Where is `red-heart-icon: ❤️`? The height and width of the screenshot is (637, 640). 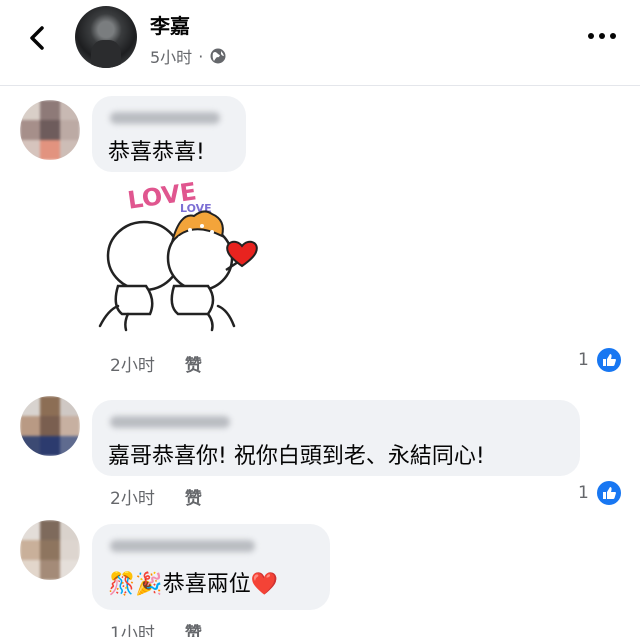
red-heart-icon: ❤️ is located at coordinates (264, 584).